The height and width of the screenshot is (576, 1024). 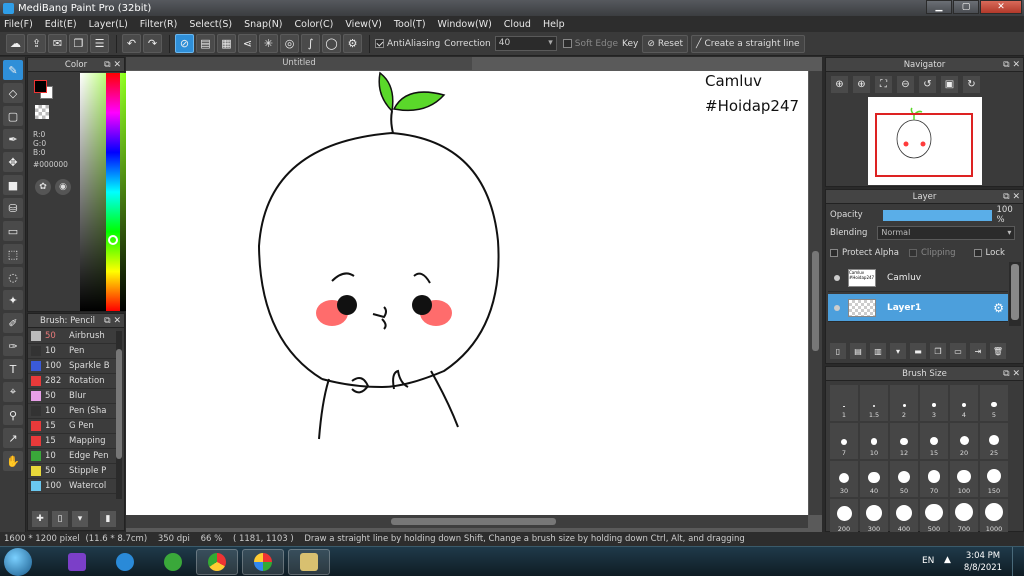 I want to click on brush-item: 10 Edge Pen, so click(x=72, y=456).